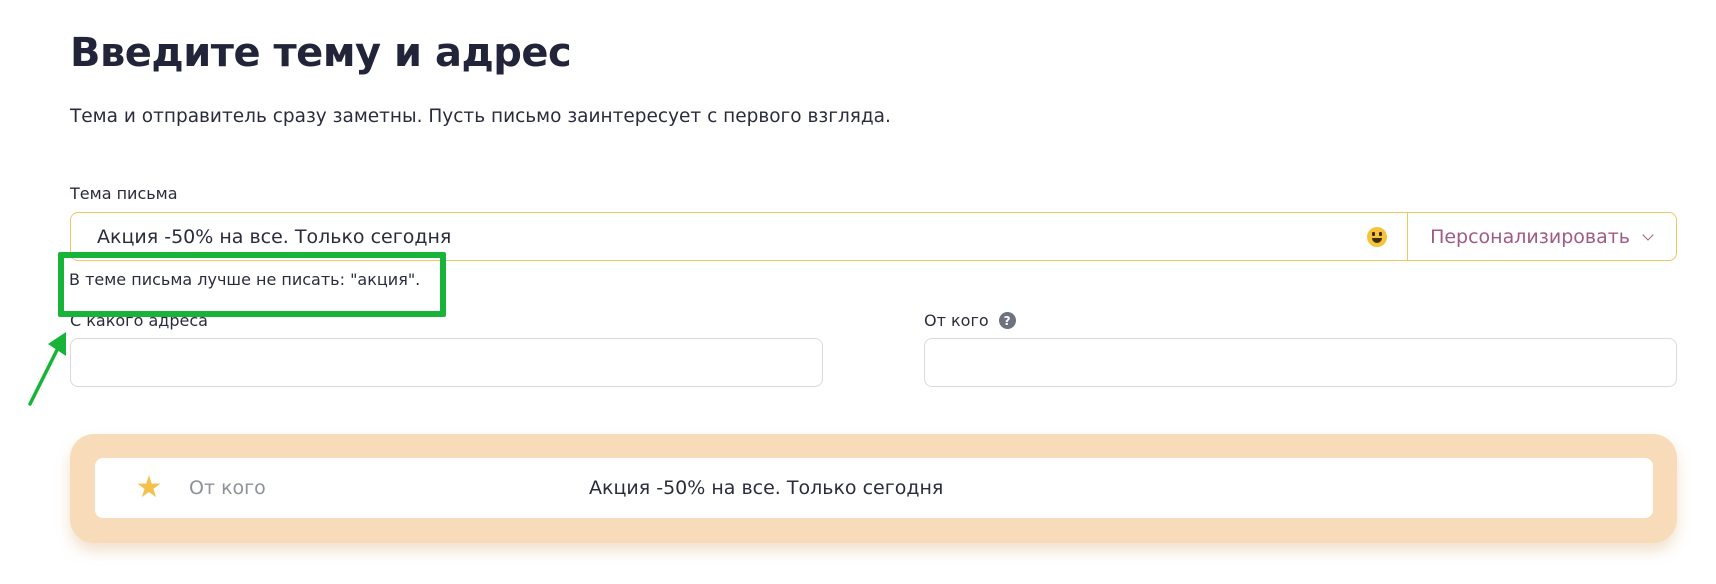  I want to click on from-name-label: От кого, so click(956, 320).